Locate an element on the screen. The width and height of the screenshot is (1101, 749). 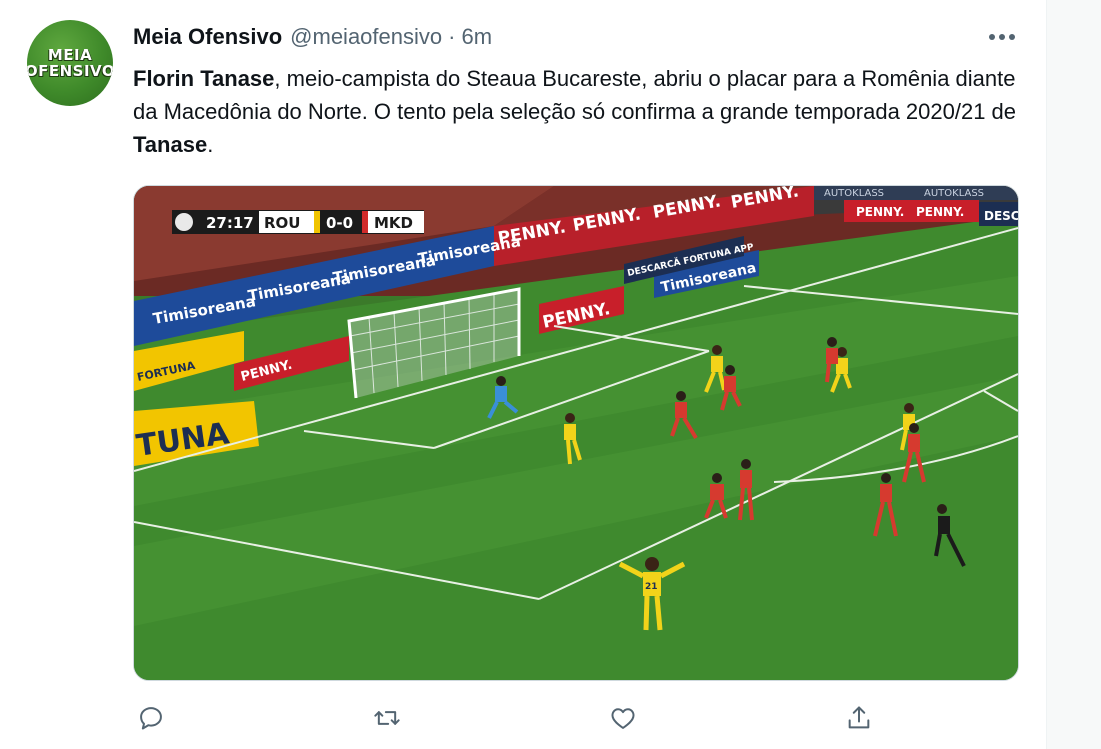
tweet-header: Meia Ofensivo @meiaofensivo · 6m is located at coordinates (312, 39).